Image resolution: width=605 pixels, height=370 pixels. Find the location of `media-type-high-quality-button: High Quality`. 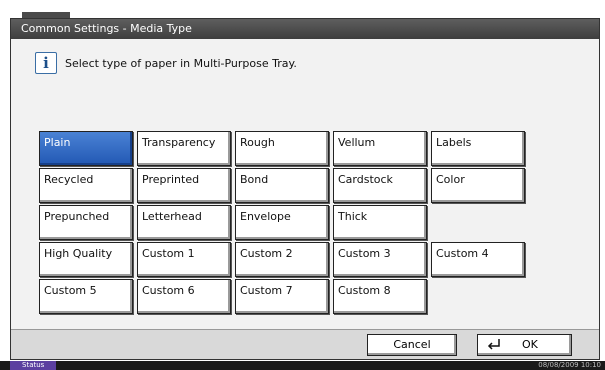

media-type-high-quality-button: High Quality is located at coordinates (86, 259).